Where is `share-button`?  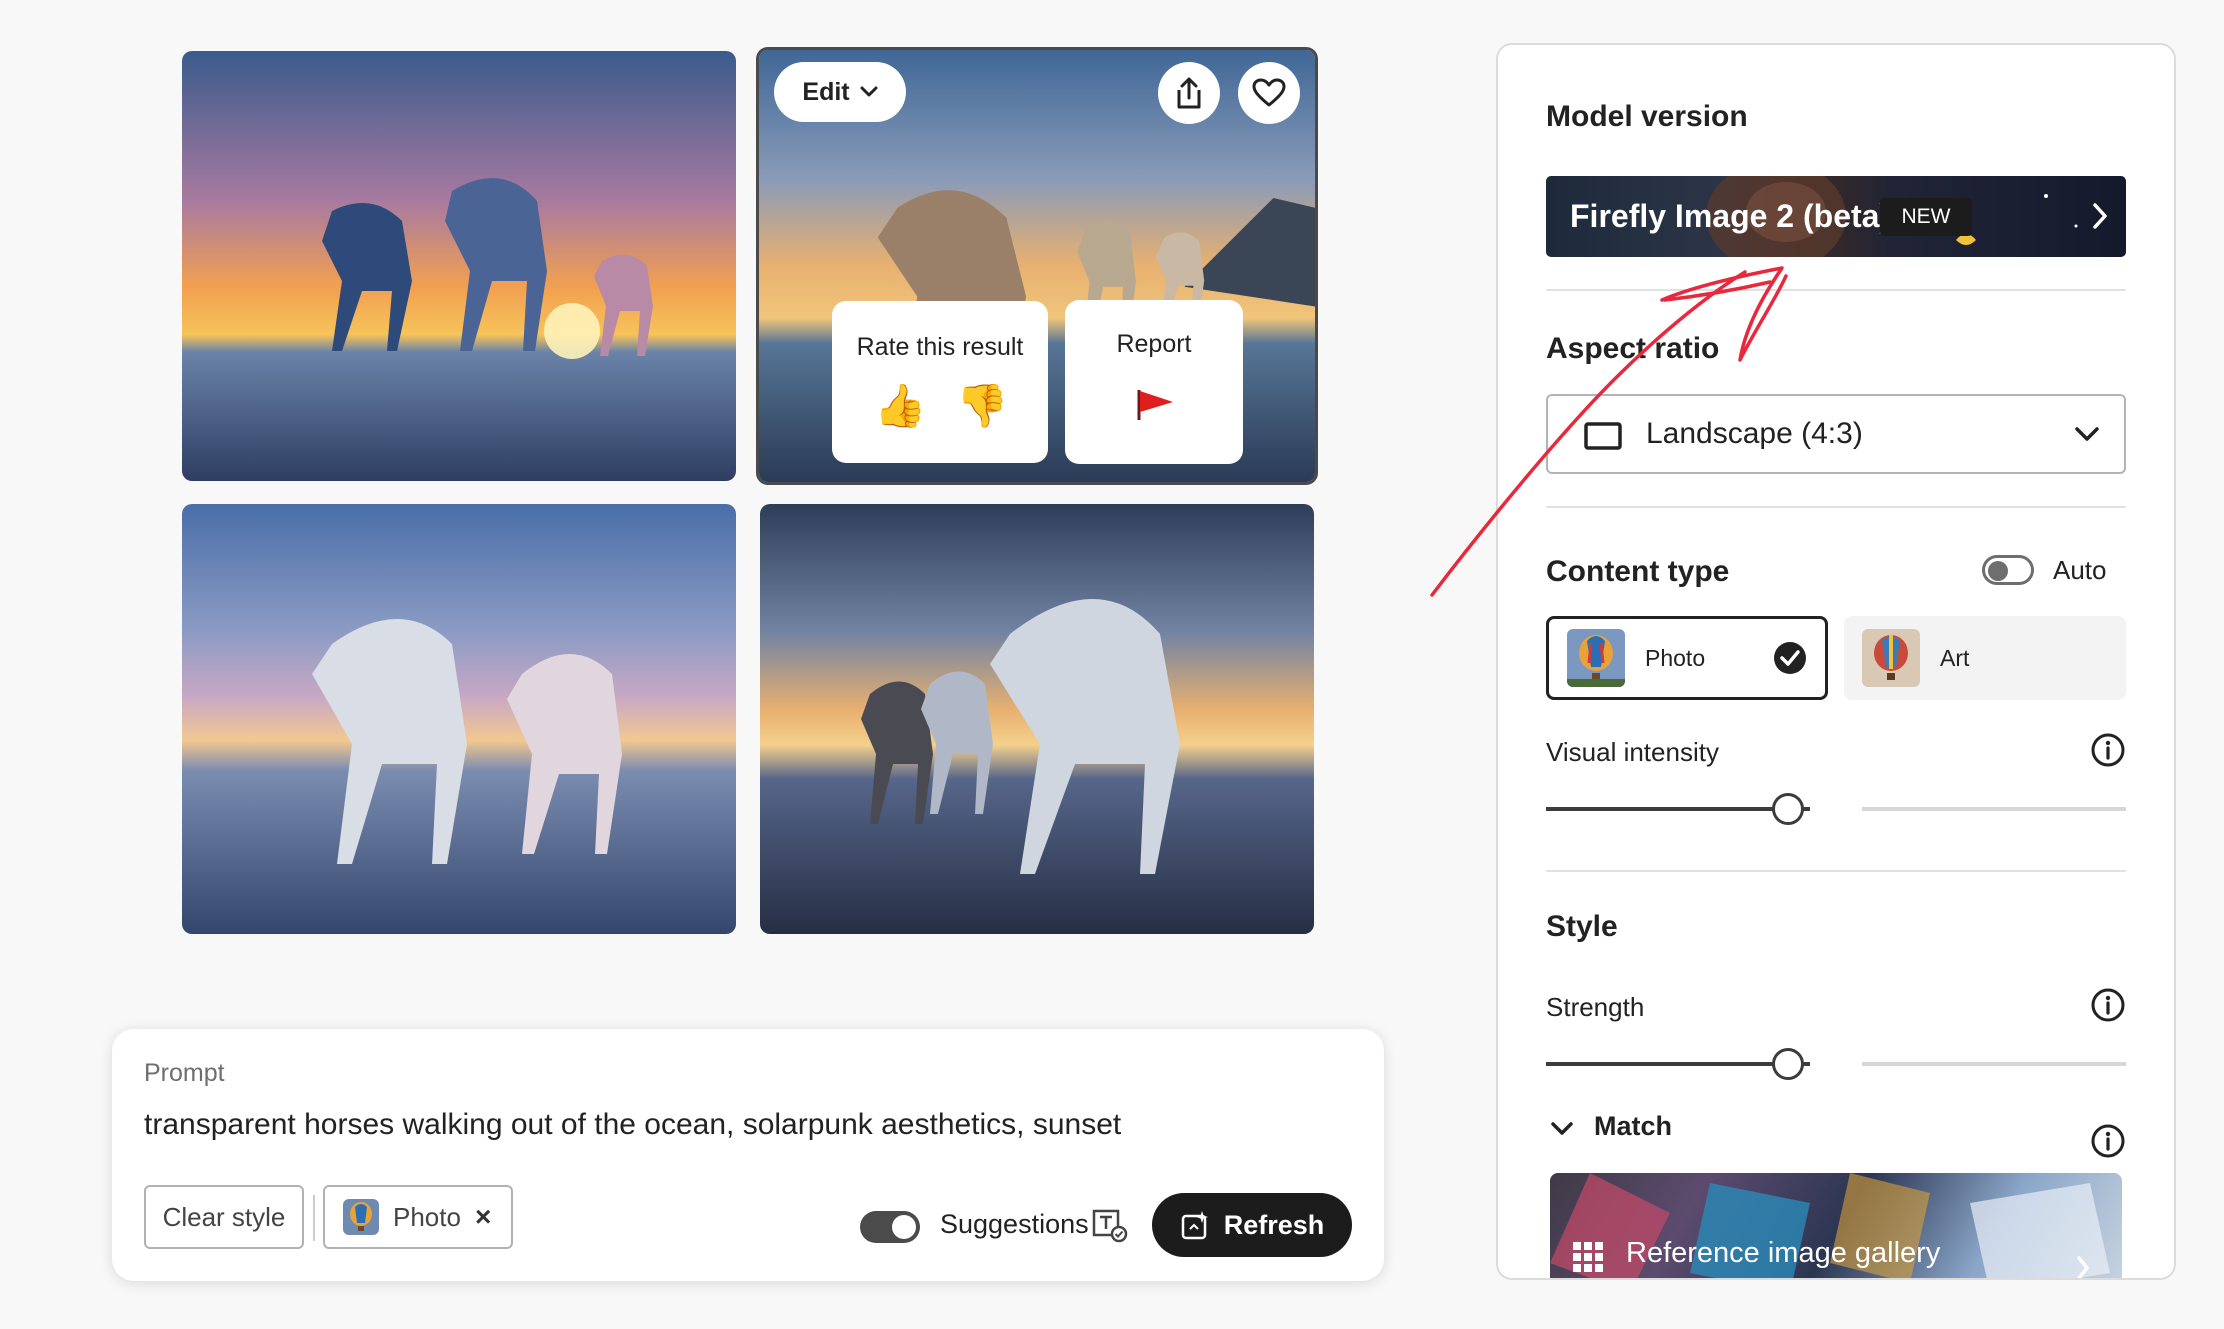 share-button is located at coordinates (1189, 93).